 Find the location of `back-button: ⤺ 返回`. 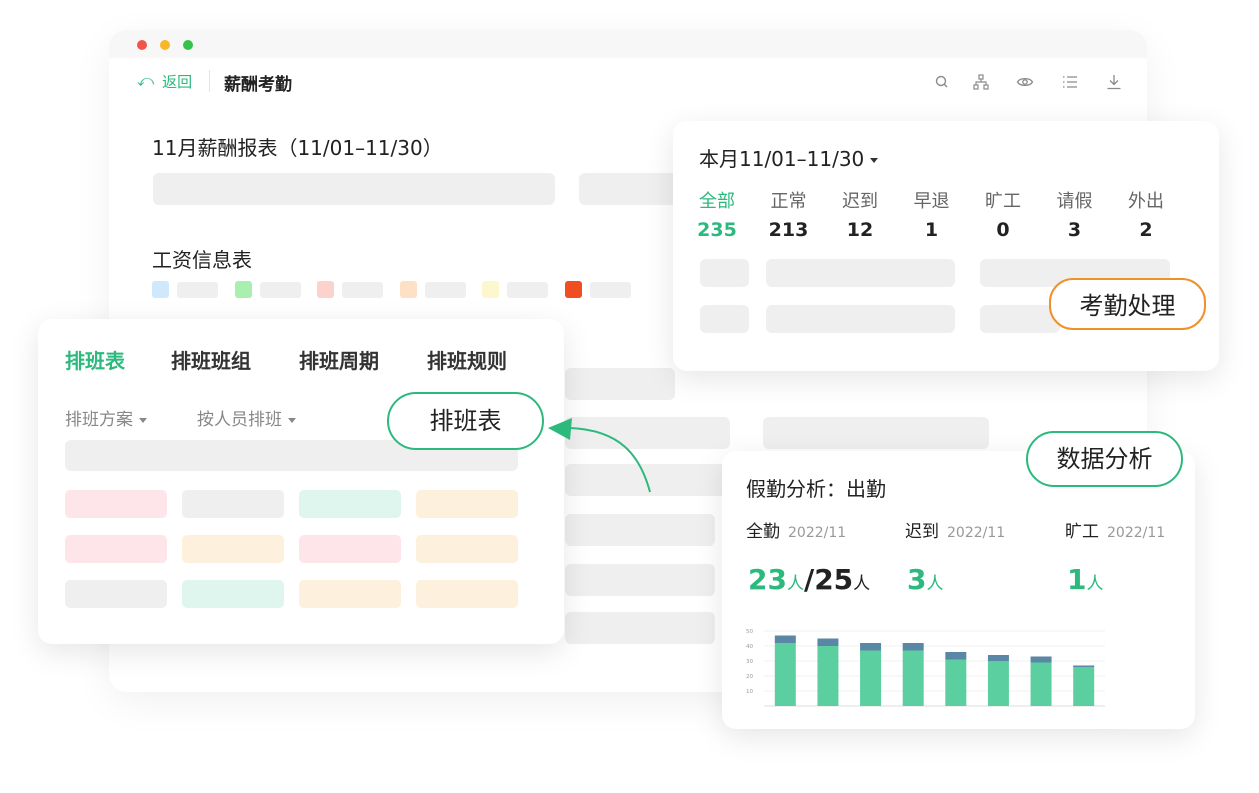

back-button: ⤺ 返回 is located at coordinates (164, 81).